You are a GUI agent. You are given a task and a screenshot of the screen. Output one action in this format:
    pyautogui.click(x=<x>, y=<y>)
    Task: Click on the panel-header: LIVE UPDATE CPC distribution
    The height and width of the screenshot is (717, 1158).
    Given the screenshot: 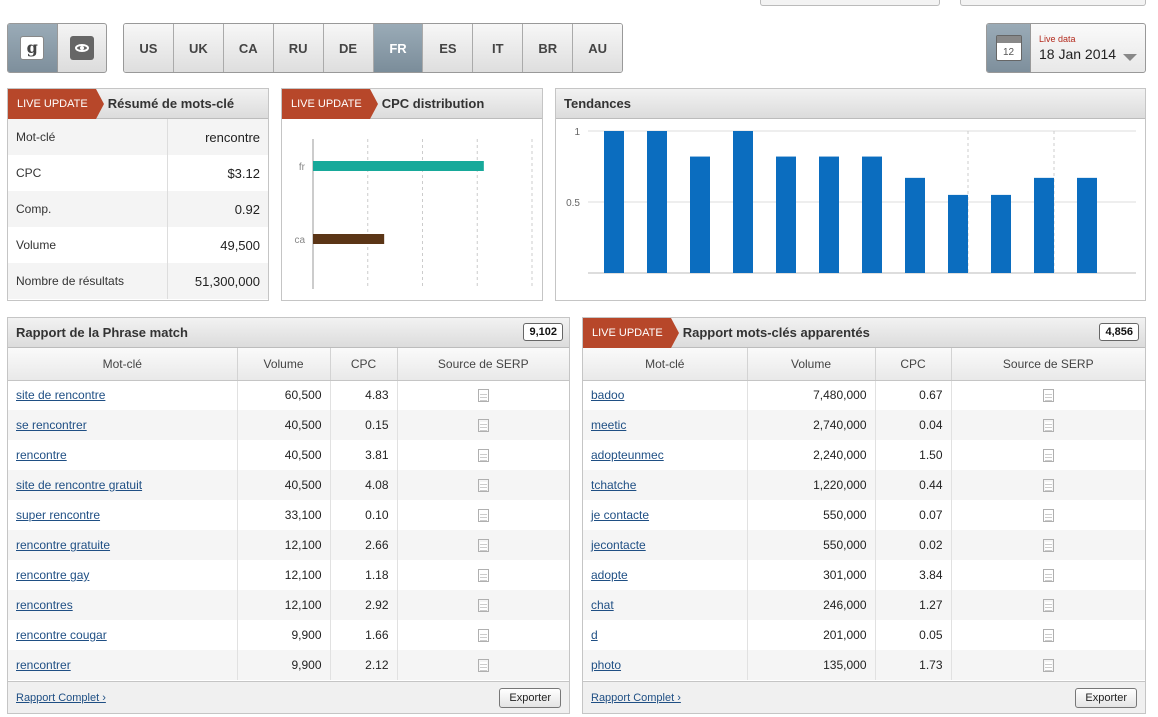 What is the action you would take?
    pyautogui.click(x=412, y=103)
    